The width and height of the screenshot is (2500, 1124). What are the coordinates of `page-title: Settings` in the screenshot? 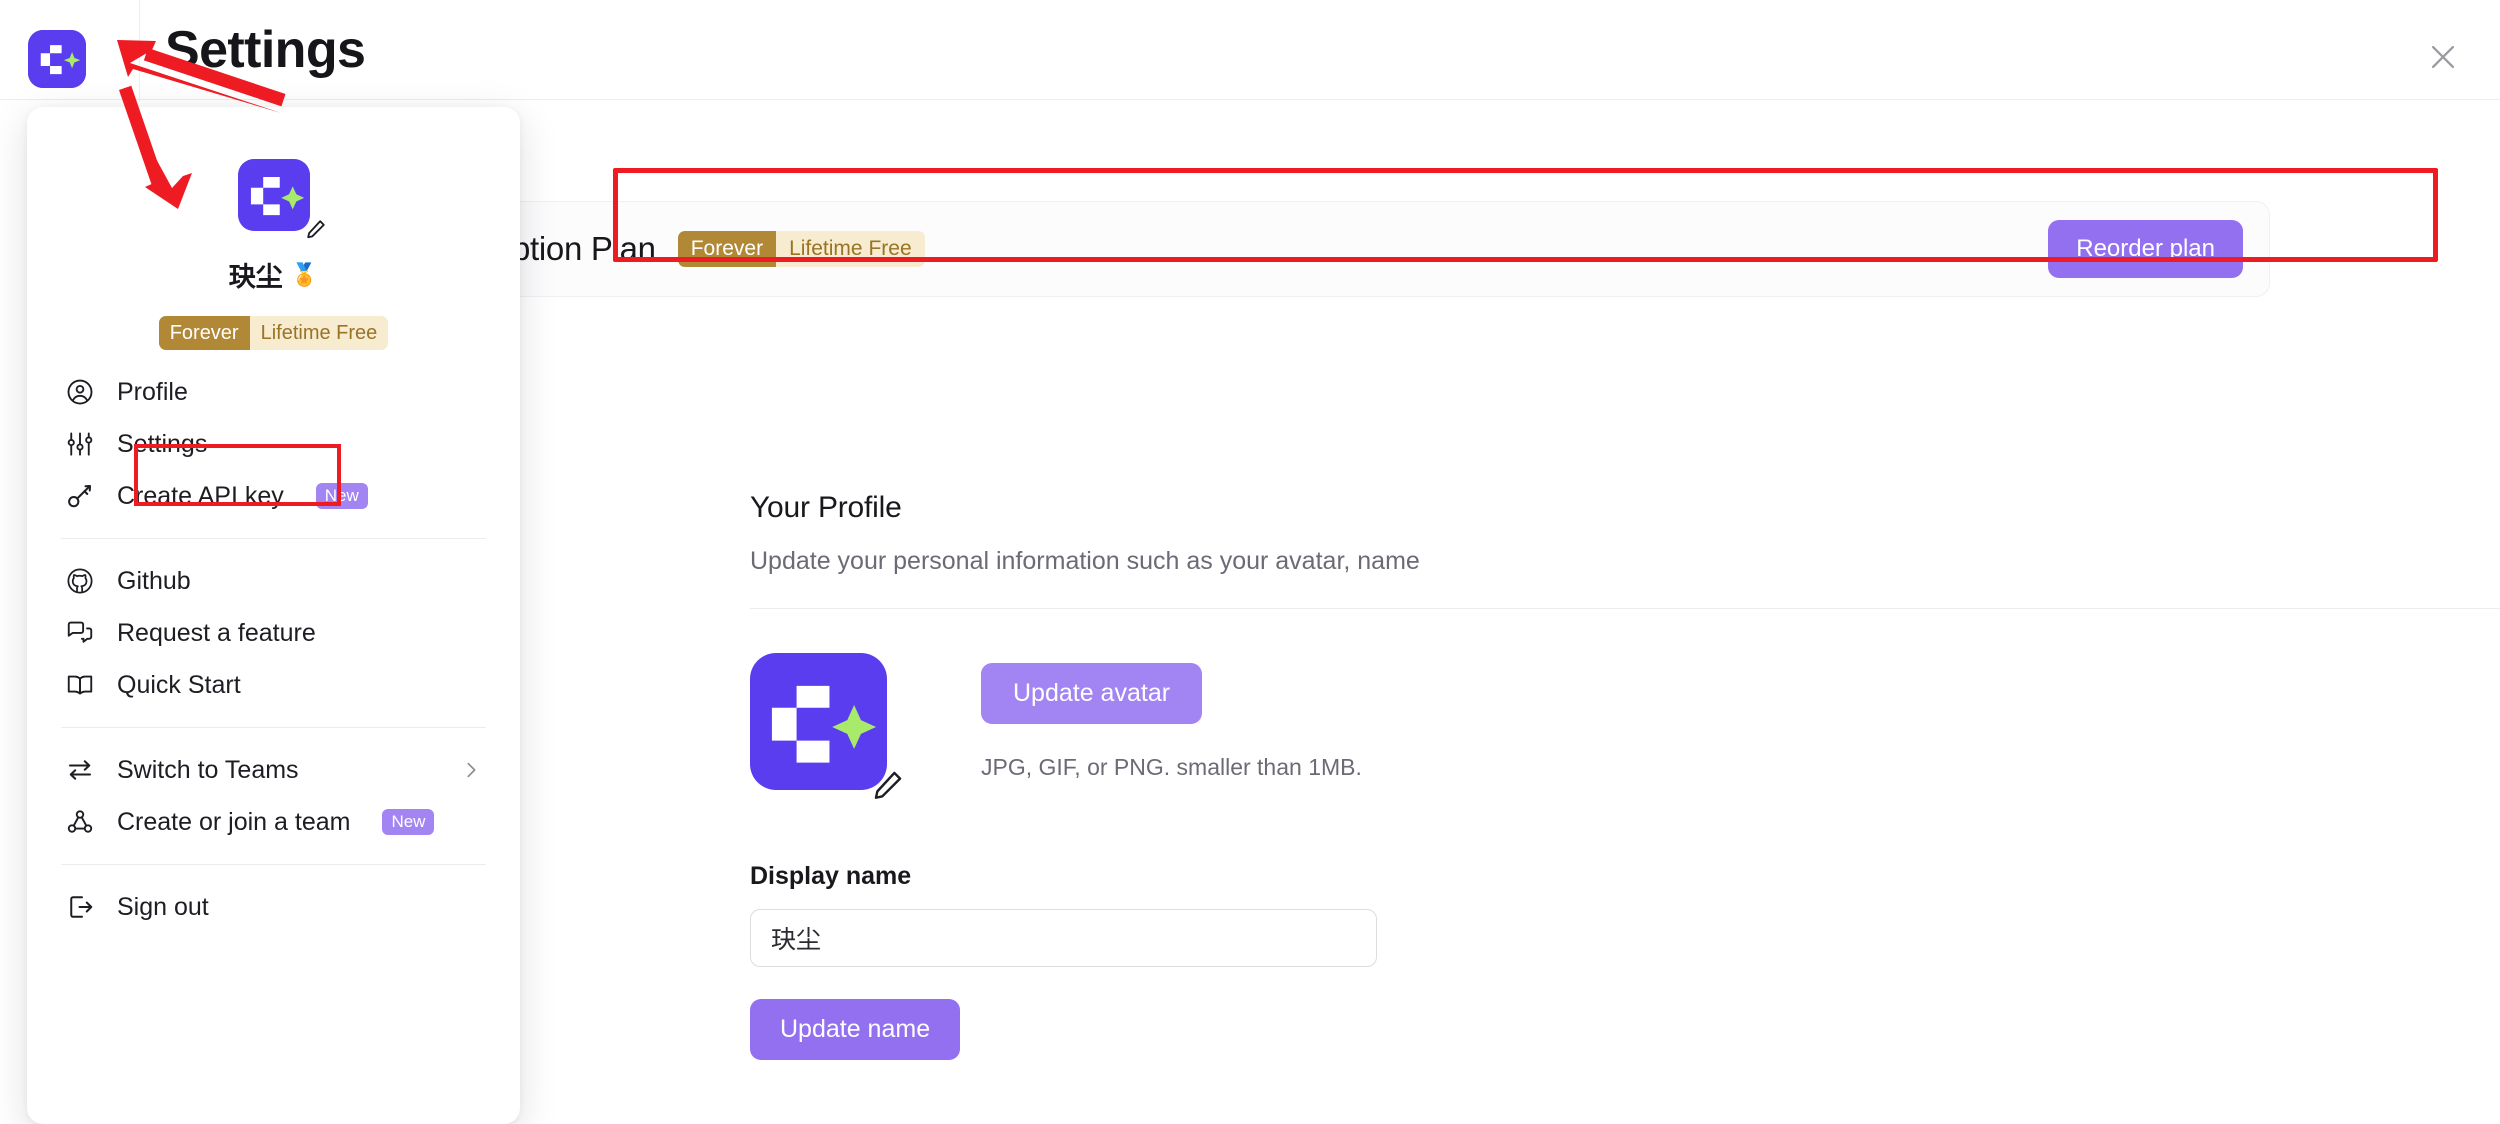 It's located at (265, 50).